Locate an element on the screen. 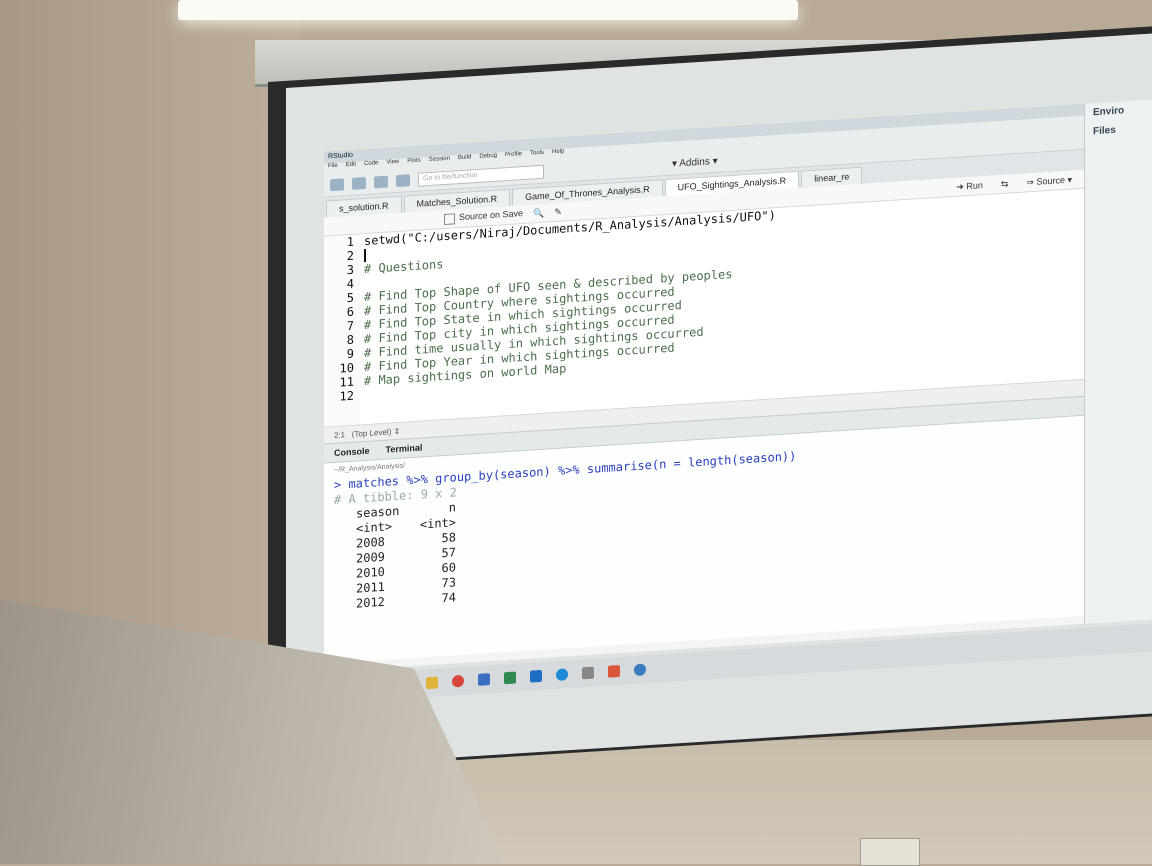 Image resolution: width=1152 pixels, height=866 pixels. tab-terminal: Terminal is located at coordinates (404, 448).